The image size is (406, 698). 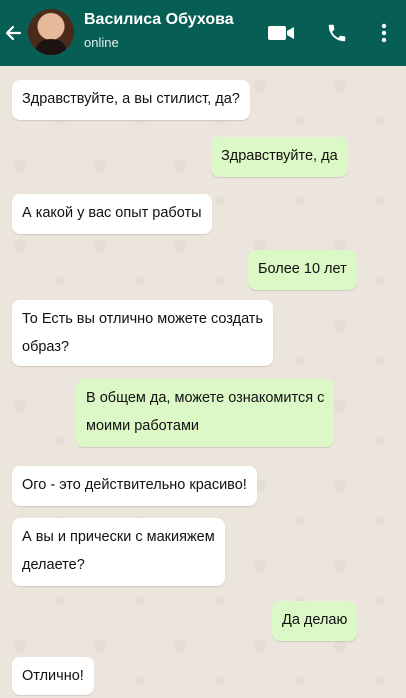 What do you see at coordinates (118, 537) in the screenshot?
I see `message-text-line: А вы и прически с макияжем` at bounding box center [118, 537].